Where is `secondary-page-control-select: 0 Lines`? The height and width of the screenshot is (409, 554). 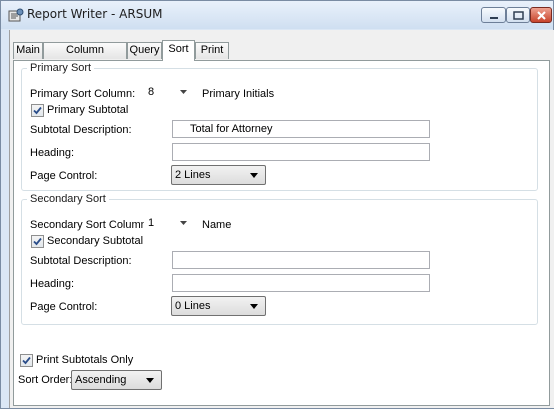
secondary-page-control-select: 0 Lines is located at coordinates (218, 306).